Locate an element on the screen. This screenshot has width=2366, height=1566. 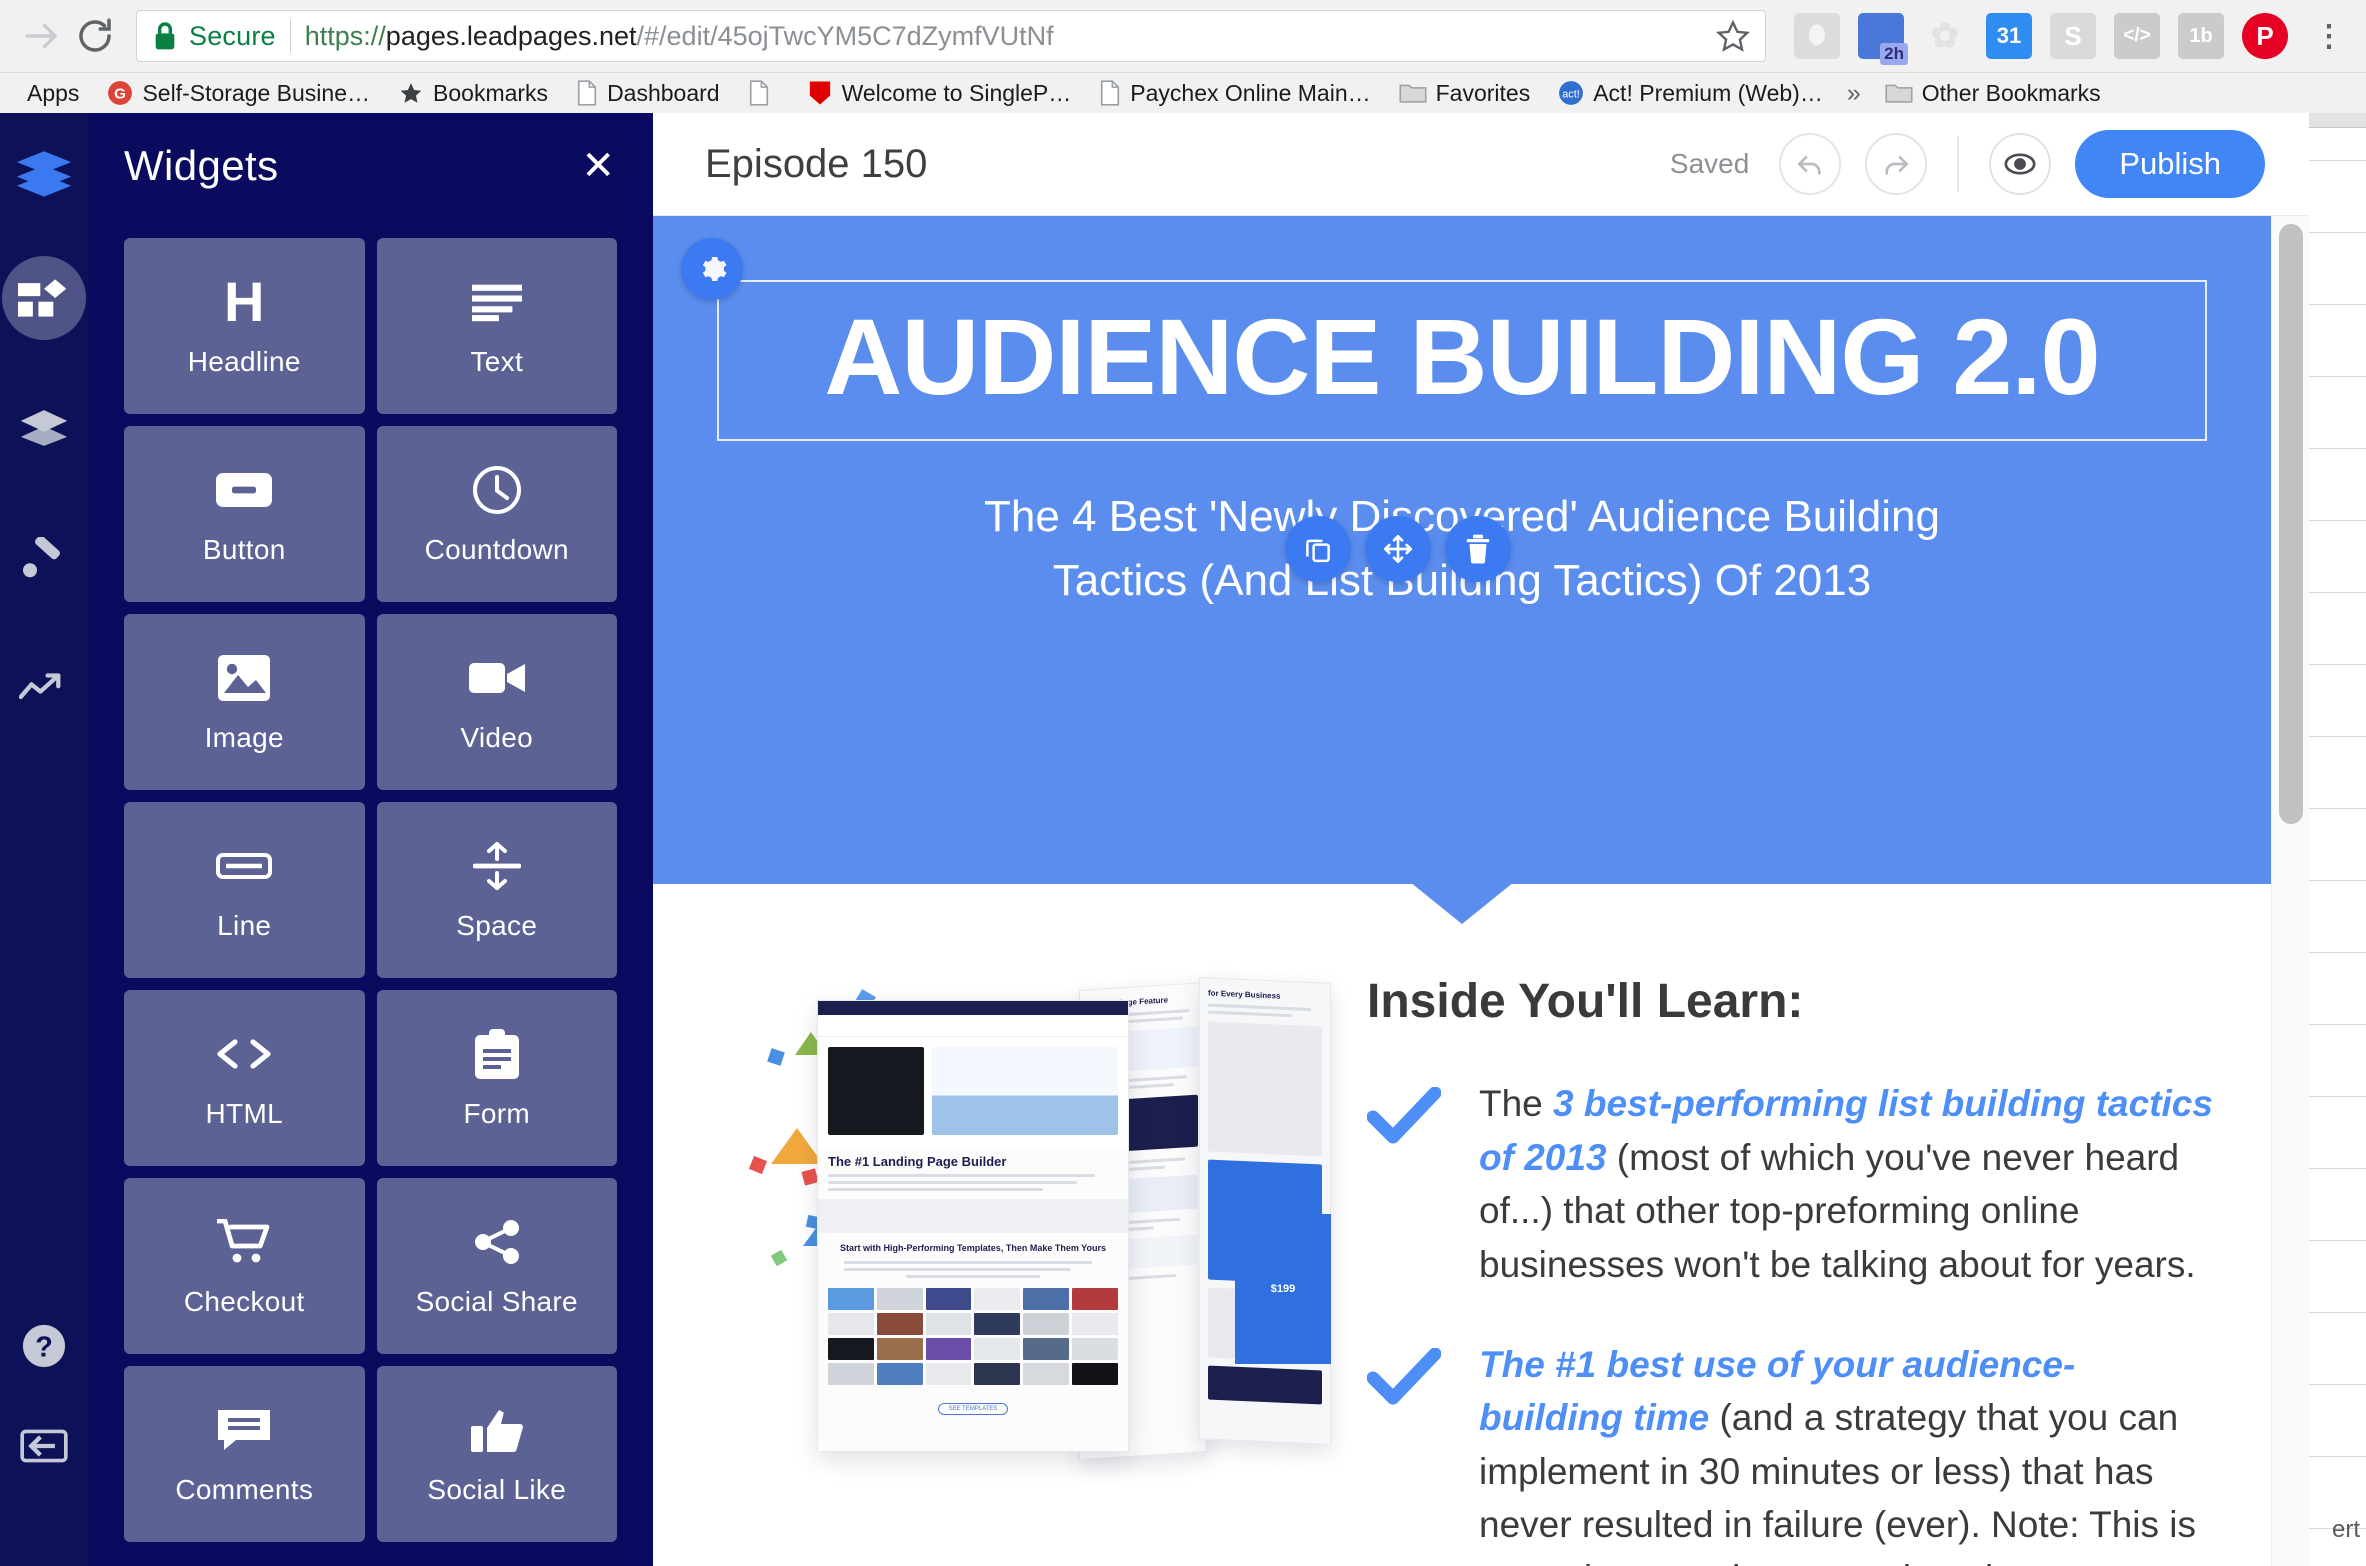
help-question-icon: ? is located at coordinates (44, 1346).